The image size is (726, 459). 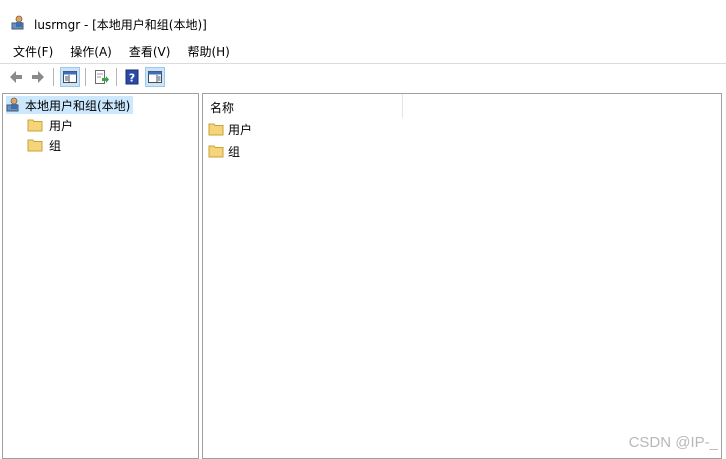 I want to click on show-console-tree-button, so click(x=70, y=77).